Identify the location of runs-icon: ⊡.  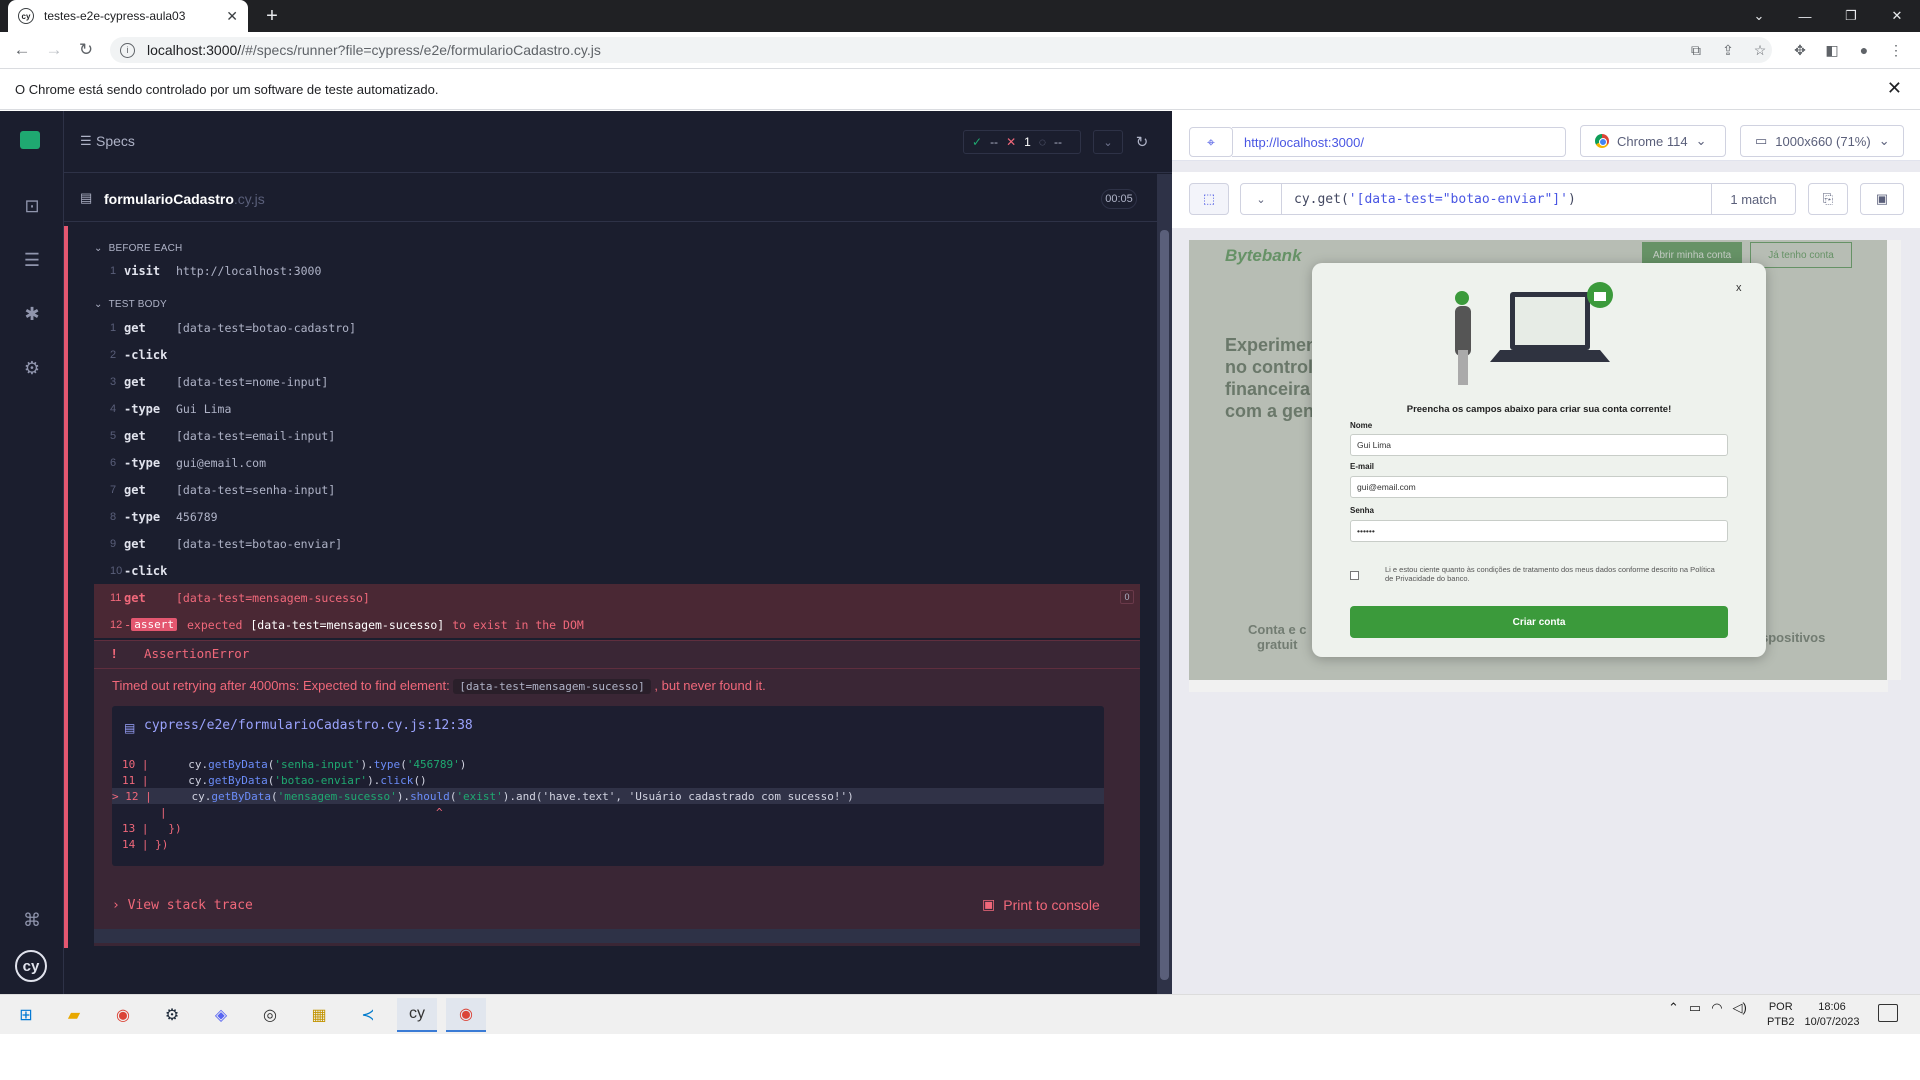
(32, 206).